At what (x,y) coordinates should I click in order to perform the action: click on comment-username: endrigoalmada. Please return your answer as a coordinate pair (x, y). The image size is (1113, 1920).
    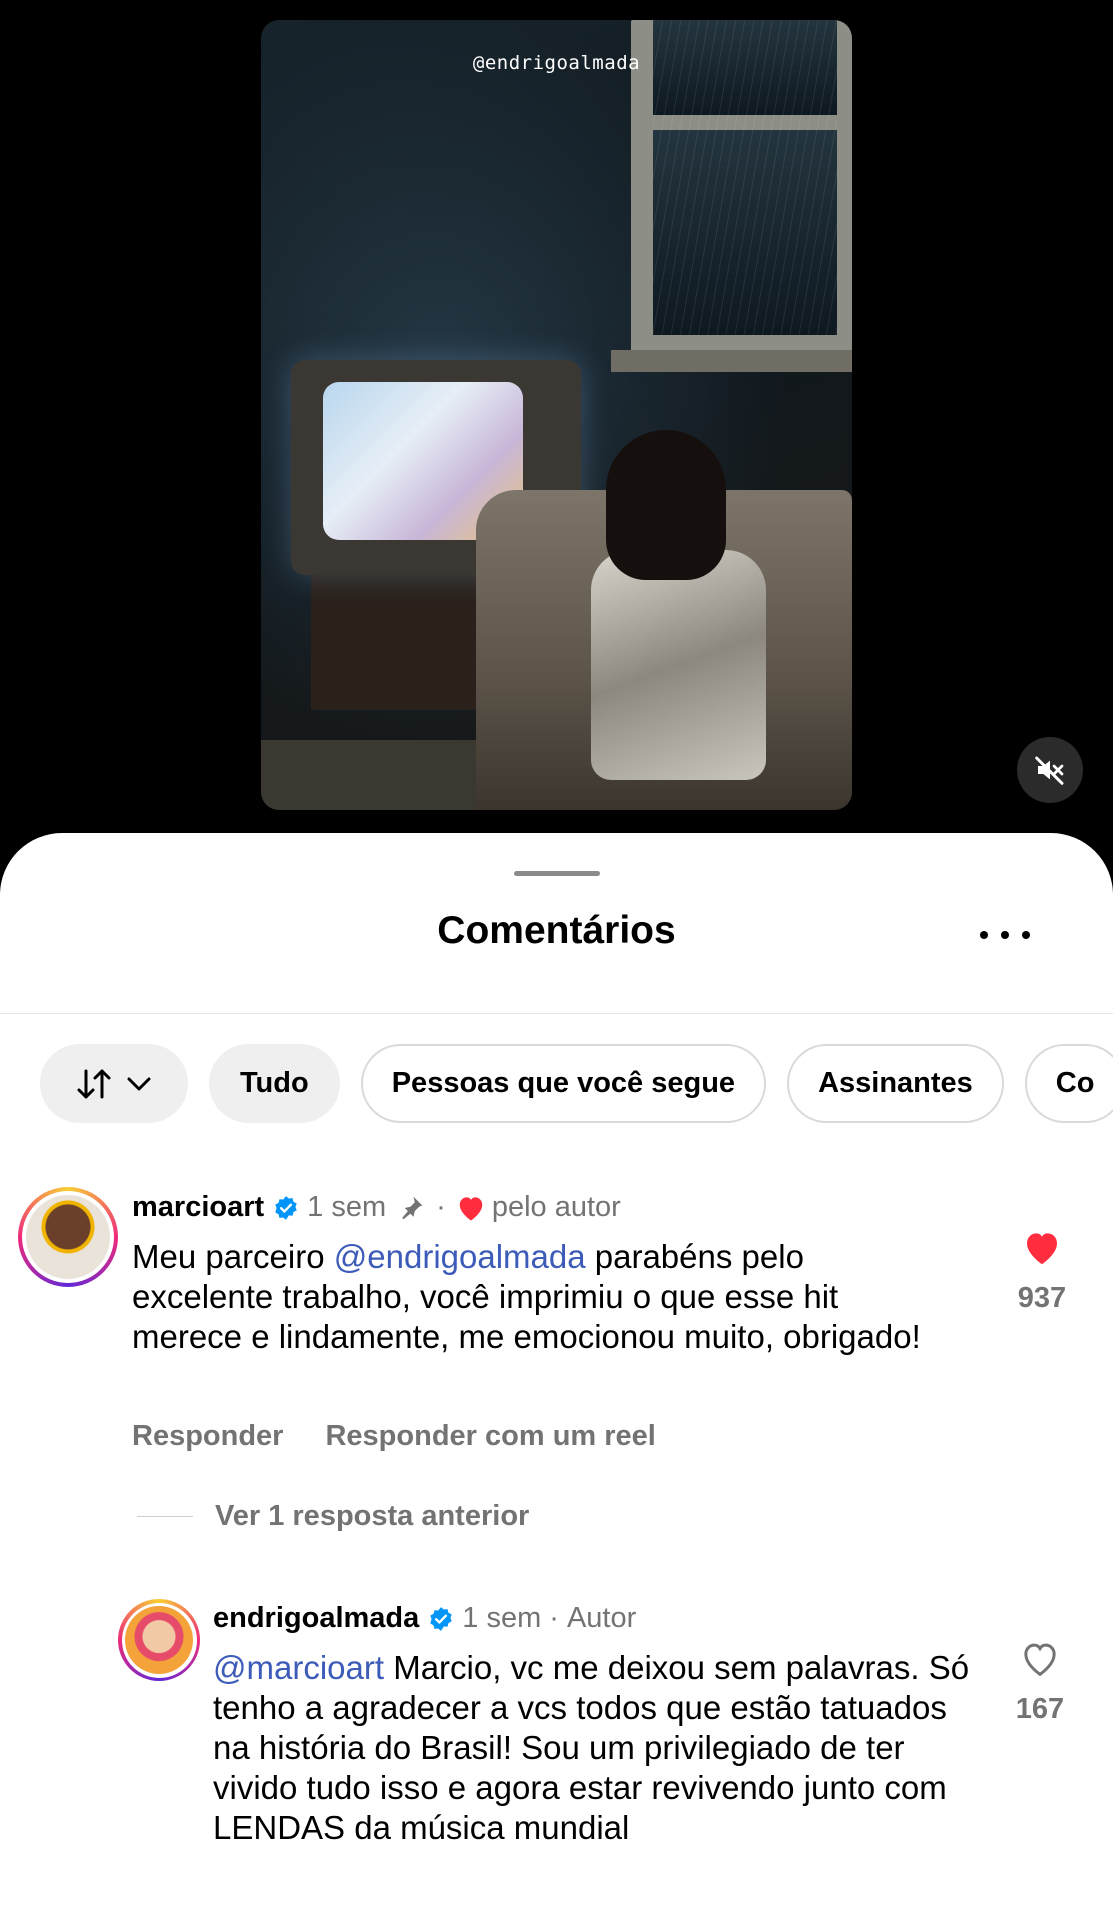
    Looking at the image, I should click on (316, 1618).